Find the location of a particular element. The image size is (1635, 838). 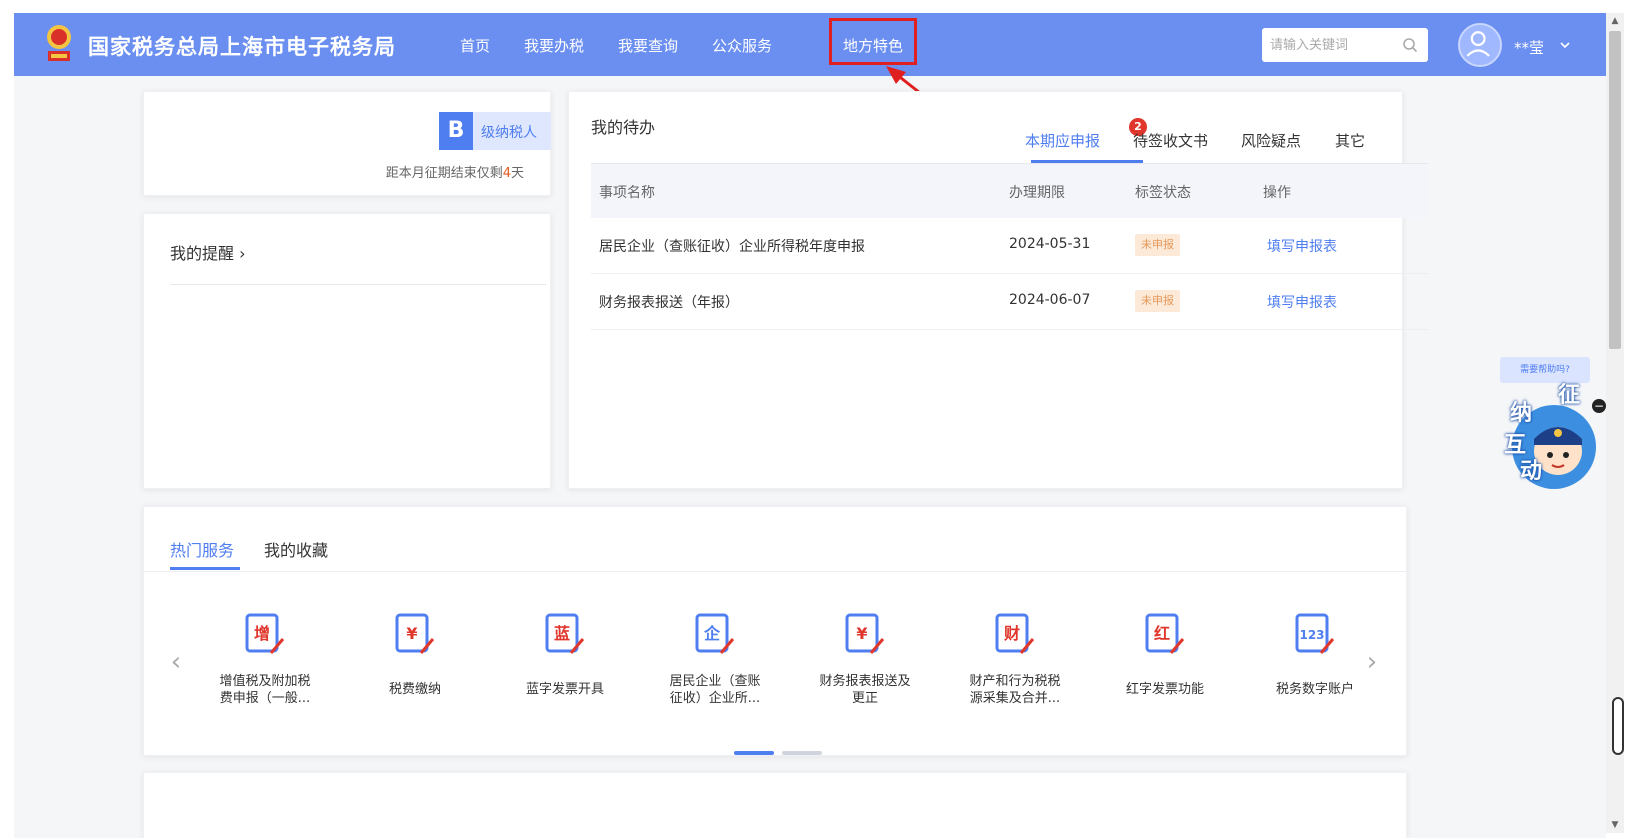

service-label-line: 财务报表报送及 is located at coordinates (865, 681).